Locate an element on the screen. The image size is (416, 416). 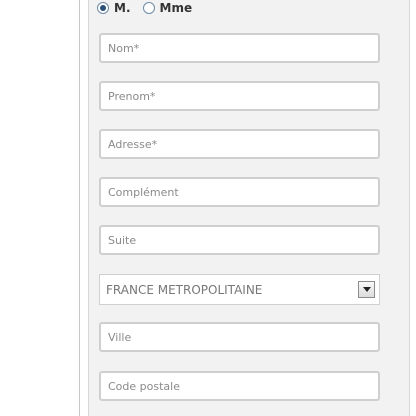
prenom-placeholder: Prenom* is located at coordinates (132, 96).